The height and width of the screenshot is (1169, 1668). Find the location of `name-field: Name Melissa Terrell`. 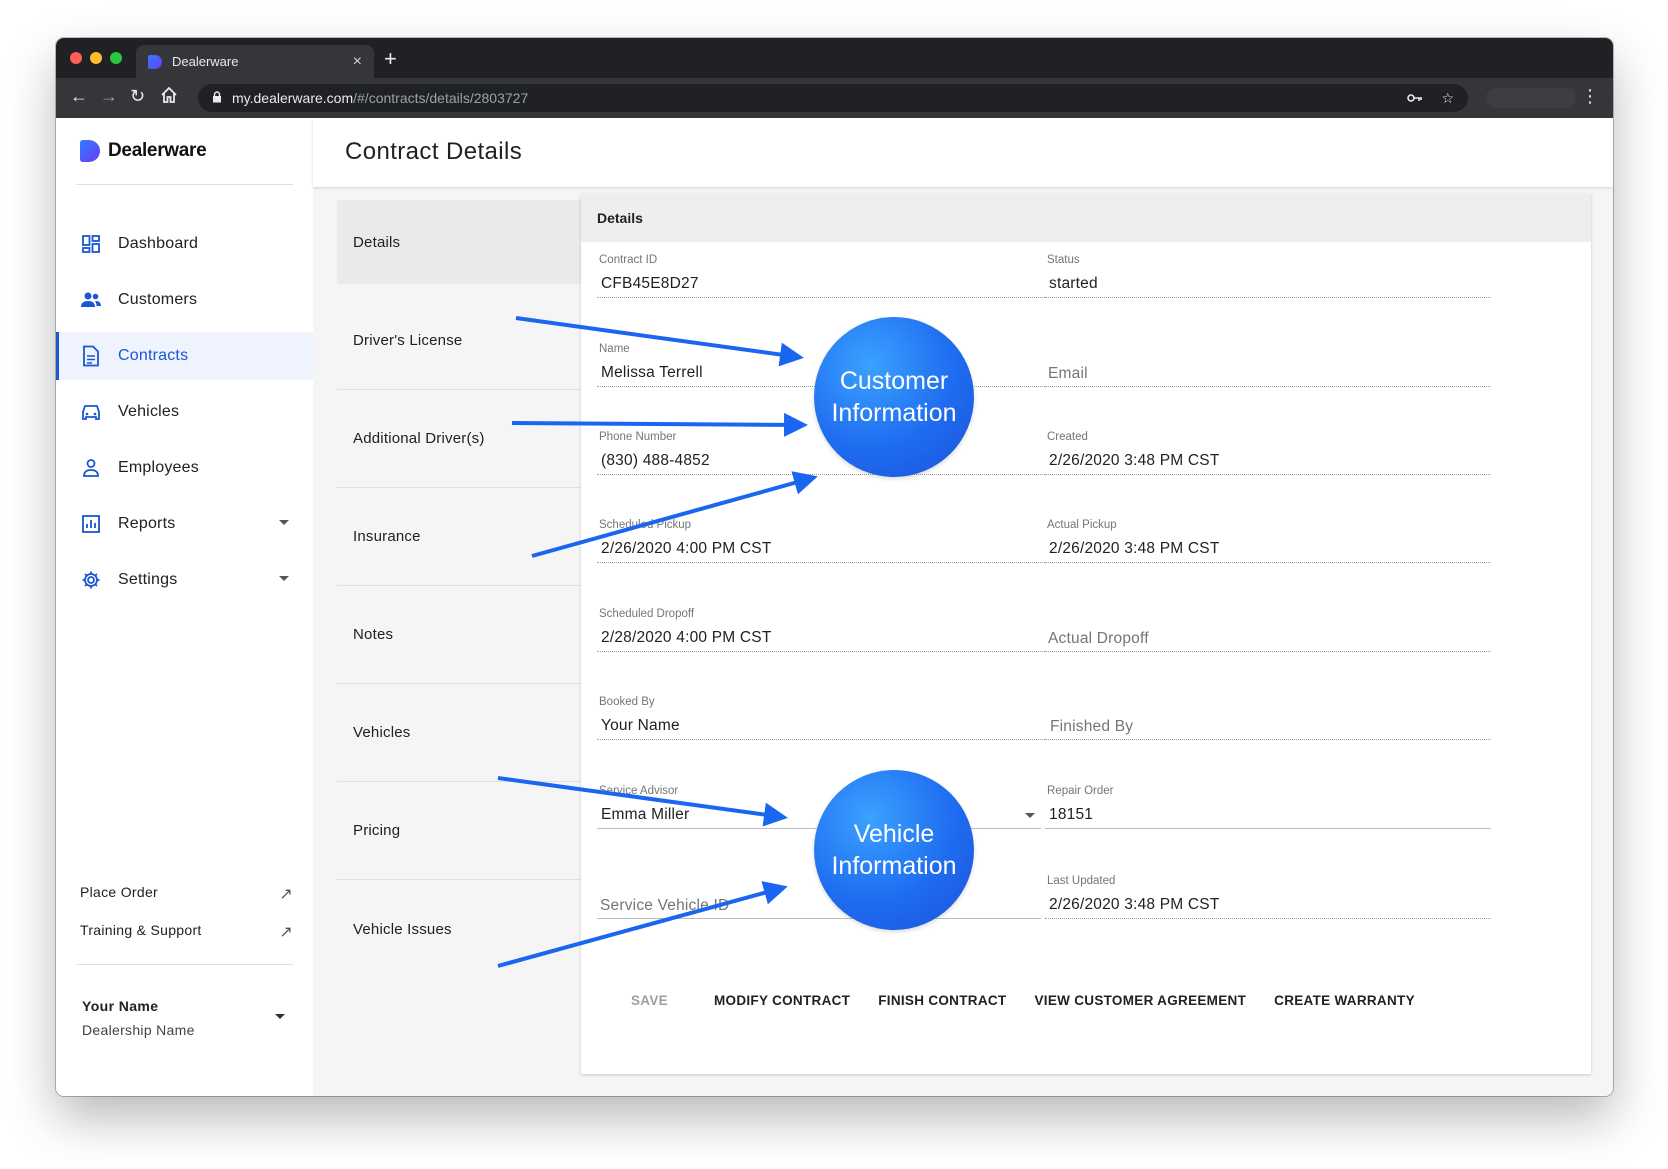

name-field: Name Melissa Terrell is located at coordinates (832, 363).